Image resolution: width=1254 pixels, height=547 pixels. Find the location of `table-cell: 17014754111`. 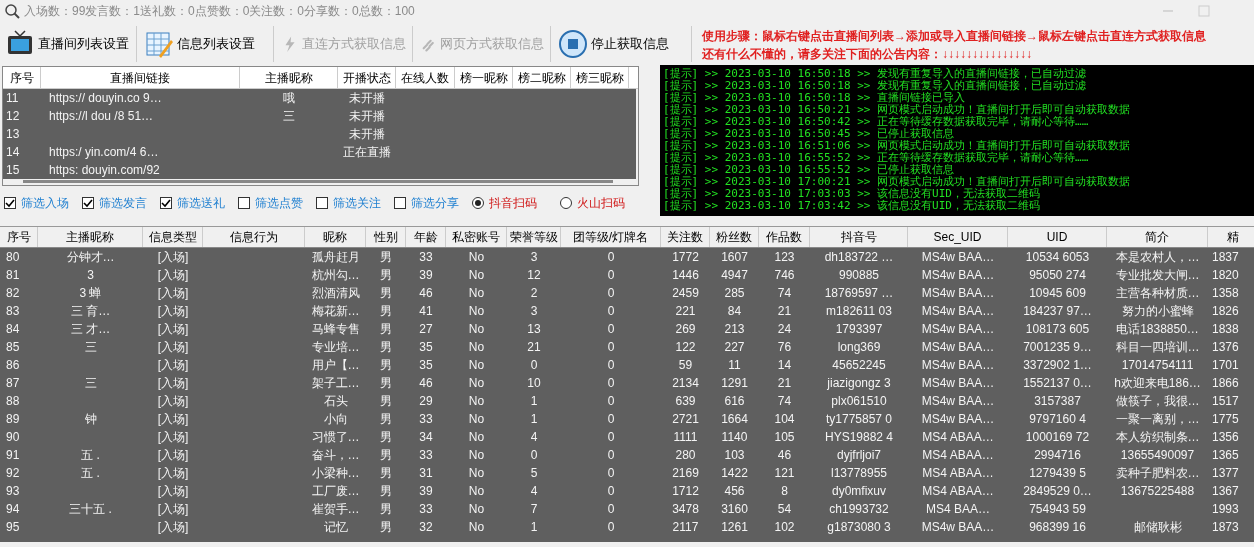

table-cell: 17014754111 is located at coordinates (1157, 365).